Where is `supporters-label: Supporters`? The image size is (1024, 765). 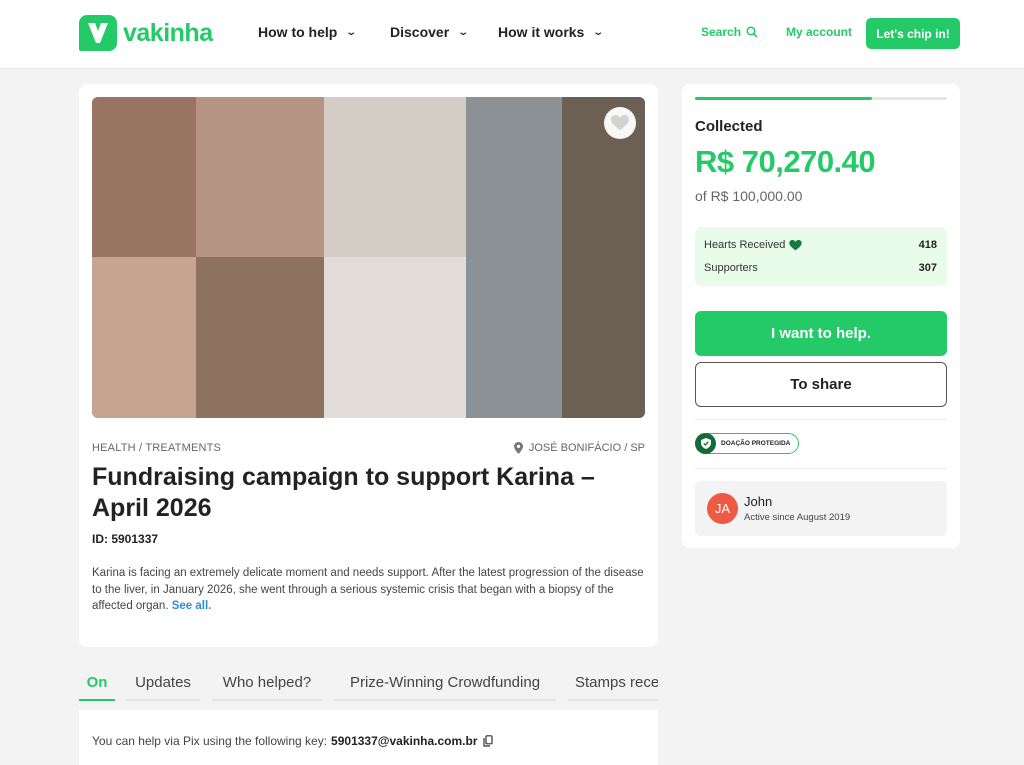 supporters-label: Supporters is located at coordinates (731, 268).